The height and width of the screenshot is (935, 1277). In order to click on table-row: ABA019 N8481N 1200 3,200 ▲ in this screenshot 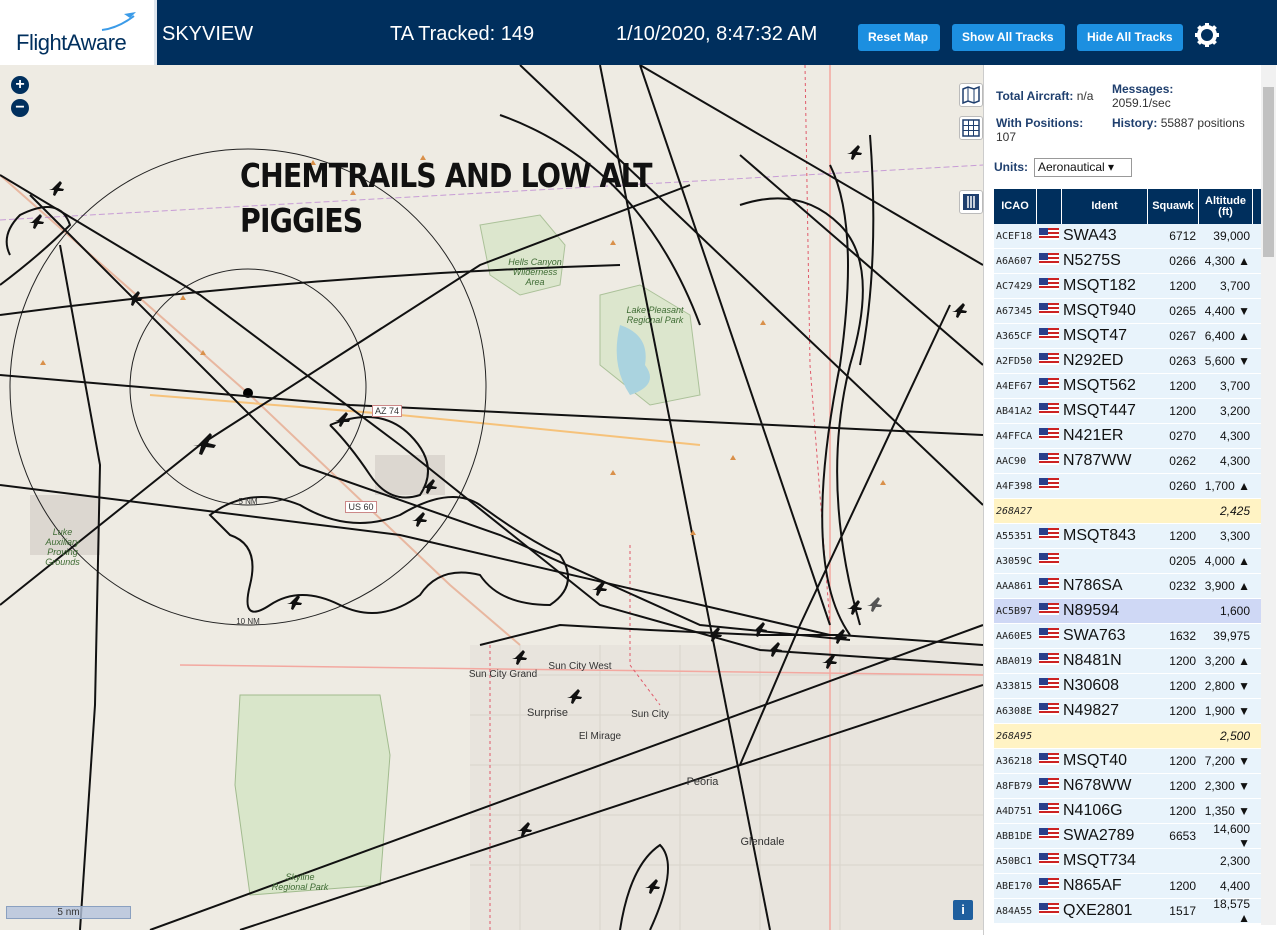, I will do `click(1128, 661)`.